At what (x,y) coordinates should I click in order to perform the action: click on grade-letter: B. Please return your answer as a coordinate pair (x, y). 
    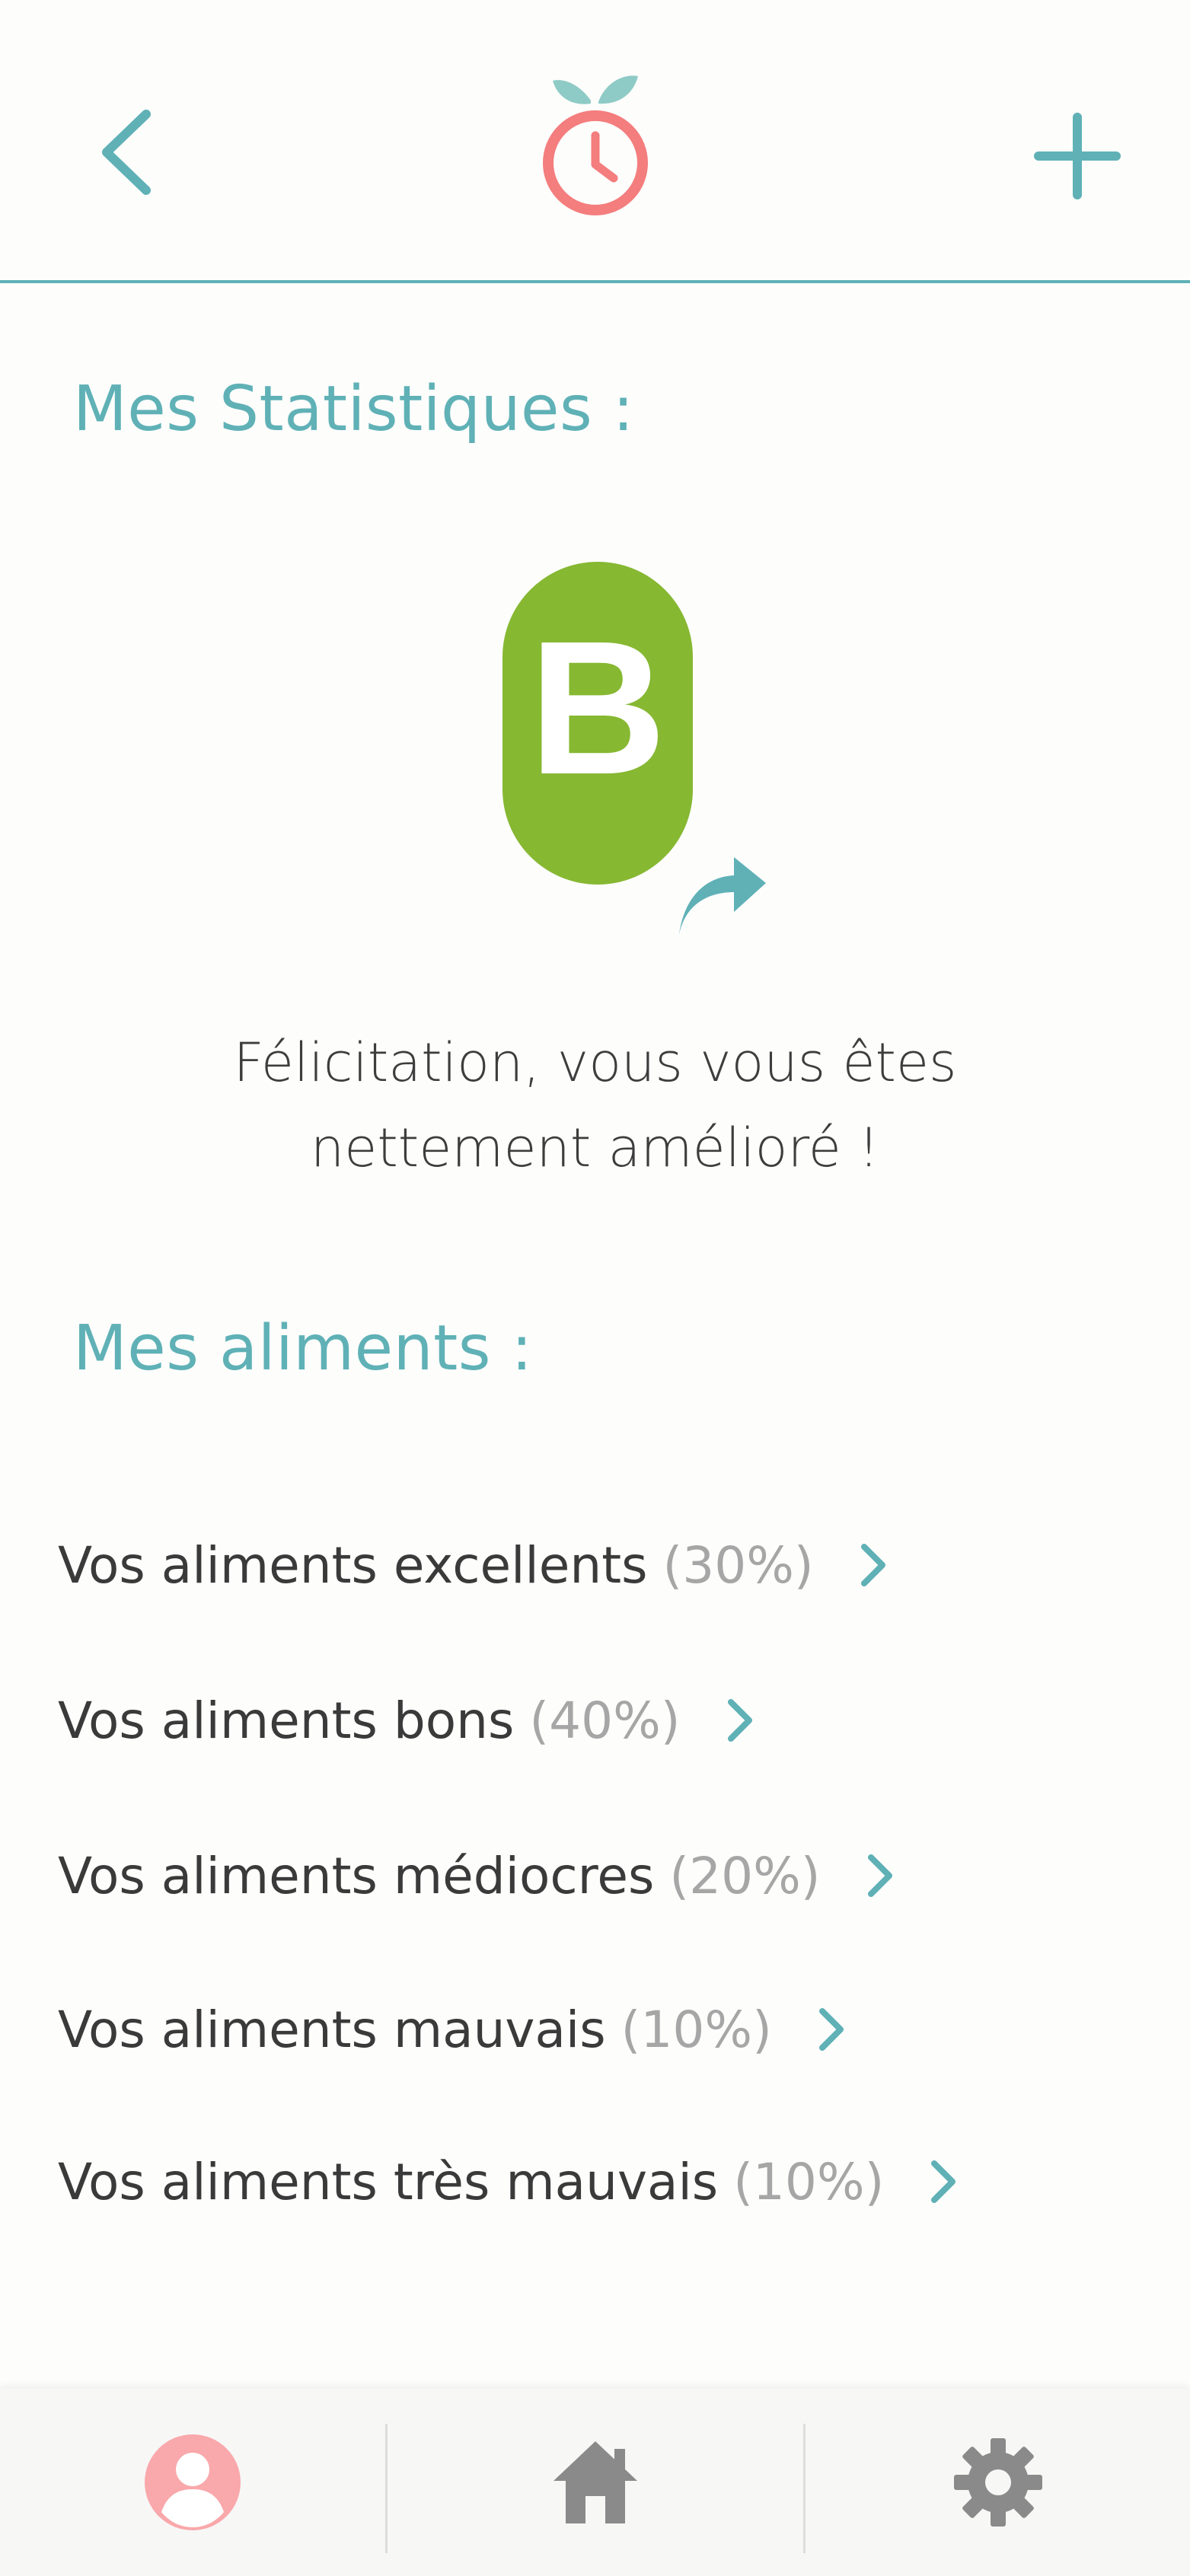
    Looking at the image, I should click on (598, 707).